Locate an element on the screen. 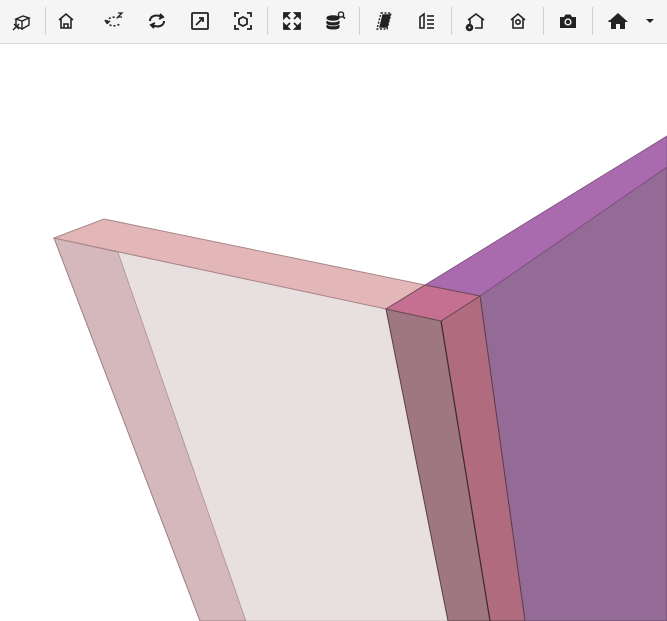  database-search-icon is located at coordinates (336, 20).